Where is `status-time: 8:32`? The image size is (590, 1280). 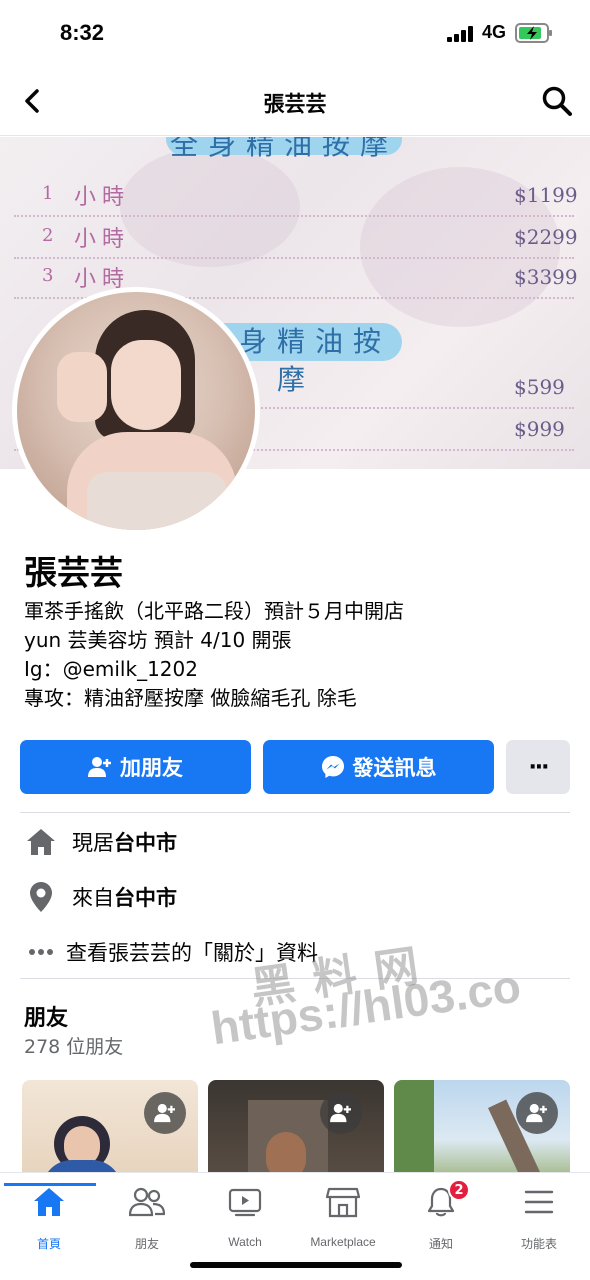
status-time: 8:32 is located at coordinates (82, 32).